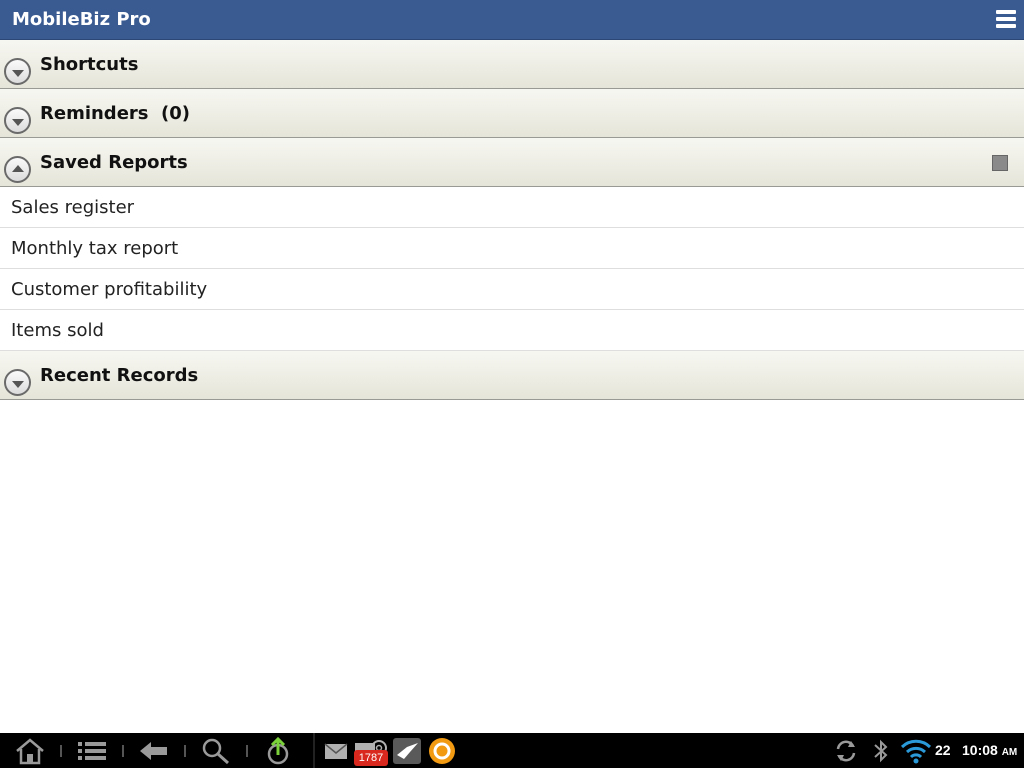 The image size is (1024, 768). Describe the element at coordinates (73, 207) in the screenshot. I see `list-item-label: Sales register` at that location.